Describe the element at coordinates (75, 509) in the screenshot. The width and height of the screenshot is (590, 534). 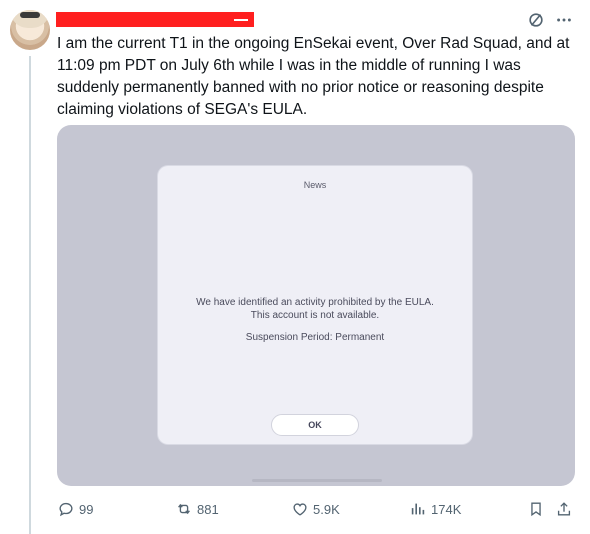
I see `reply-action: 99` at that location.